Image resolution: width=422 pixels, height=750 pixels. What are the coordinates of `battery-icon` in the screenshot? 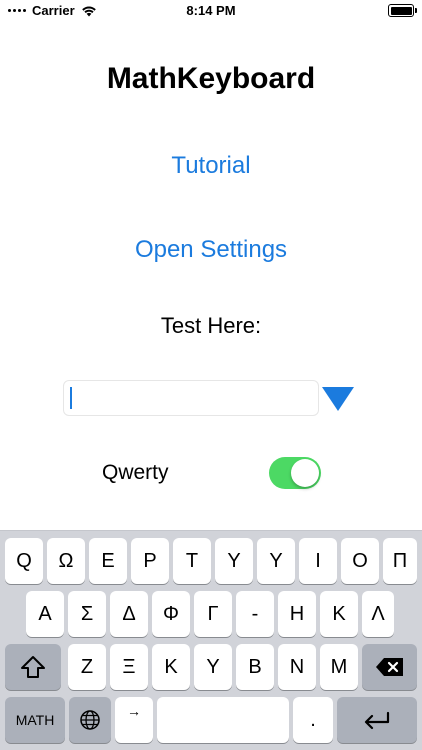 It's located at (402, 10).